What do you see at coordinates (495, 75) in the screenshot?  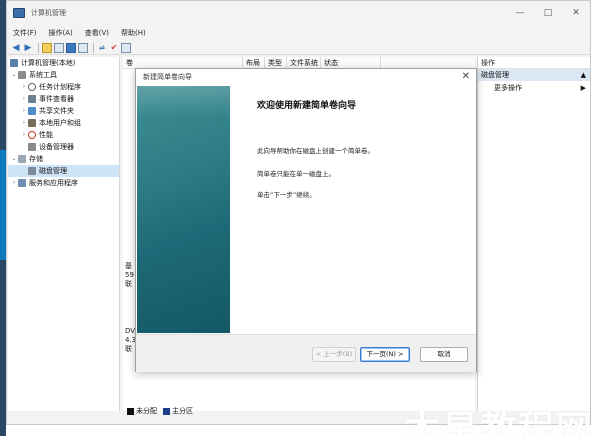 I see `actions-section-label: 磁盘管理` at bounding box center [495, 75].